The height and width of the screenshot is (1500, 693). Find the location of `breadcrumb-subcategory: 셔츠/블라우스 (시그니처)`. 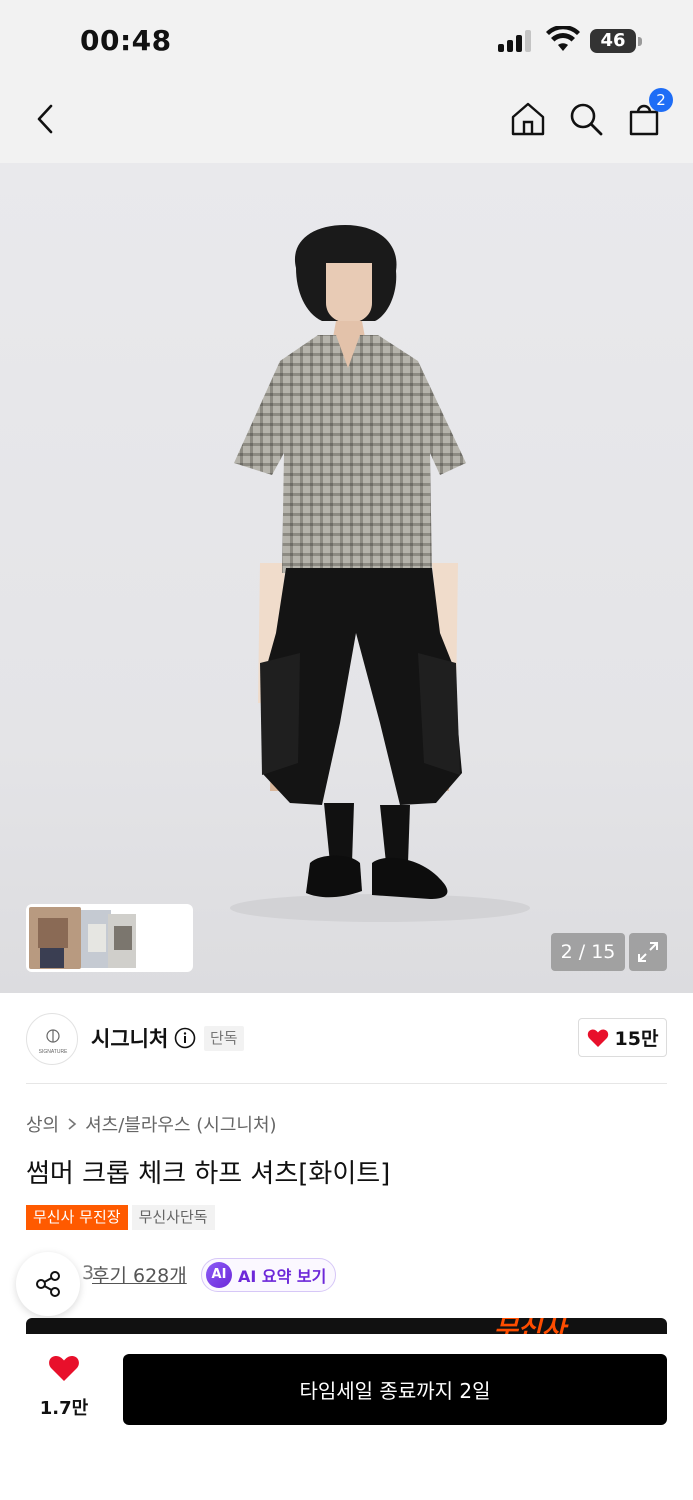

breadcrumb-subcategory: 셔츠/블라우스 (시그니처) is located at coordinates (180, 1124).